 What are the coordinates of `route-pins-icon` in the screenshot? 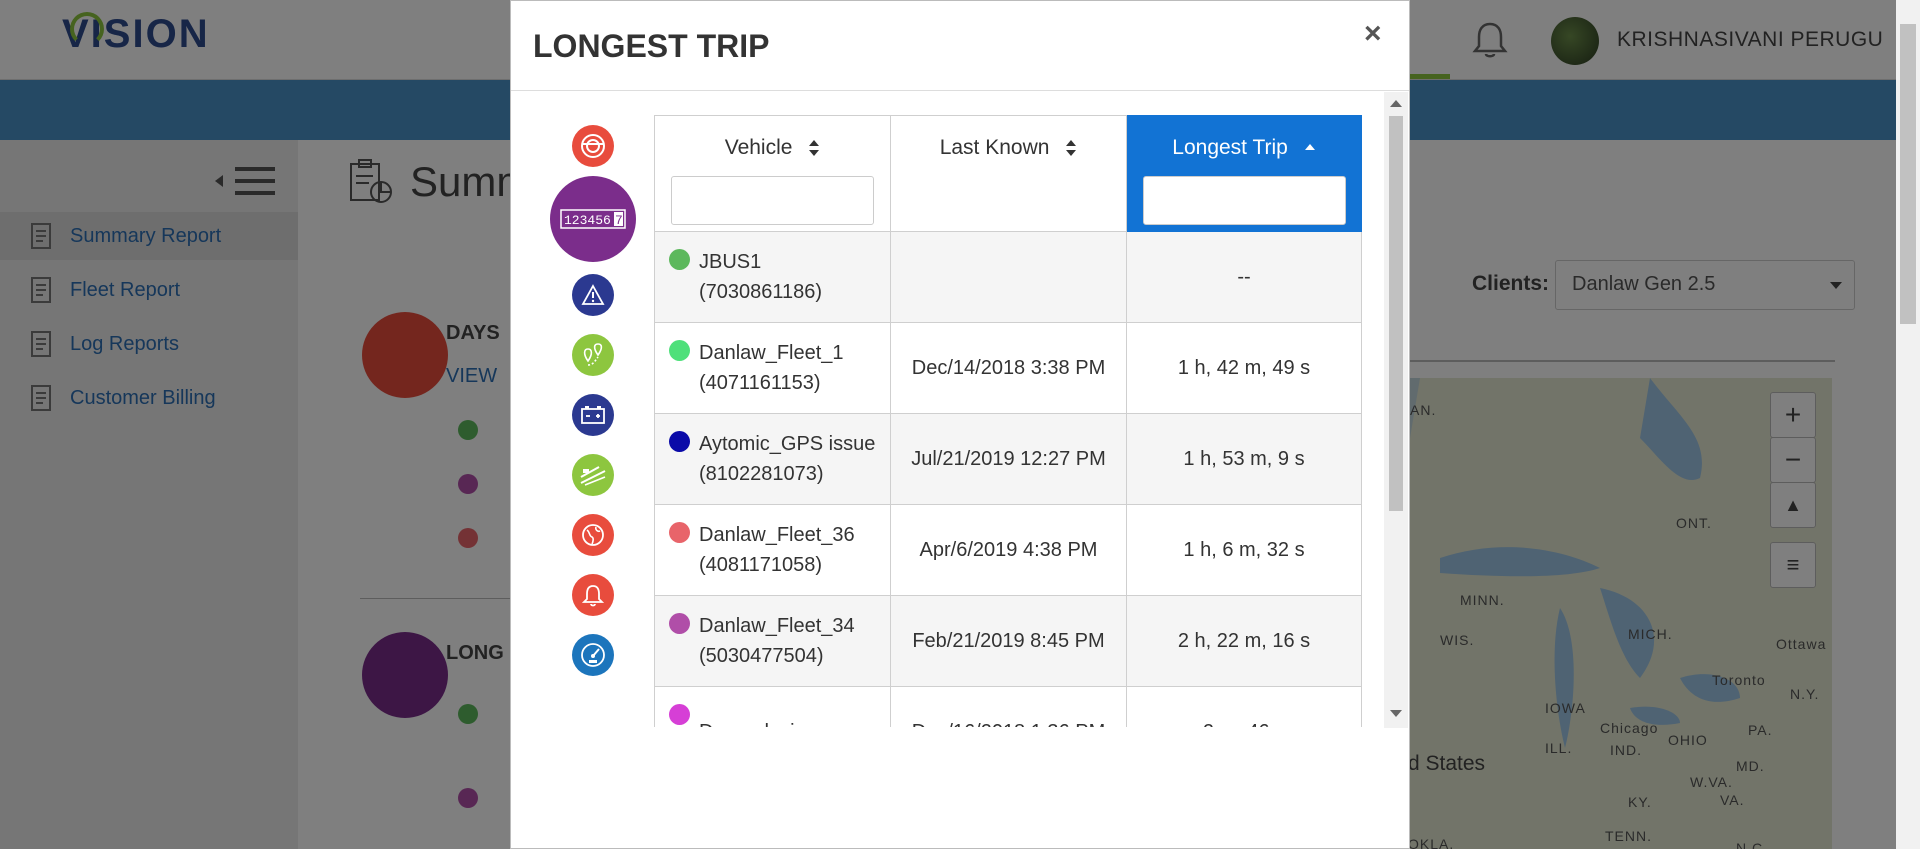 It's located at (593, 355).